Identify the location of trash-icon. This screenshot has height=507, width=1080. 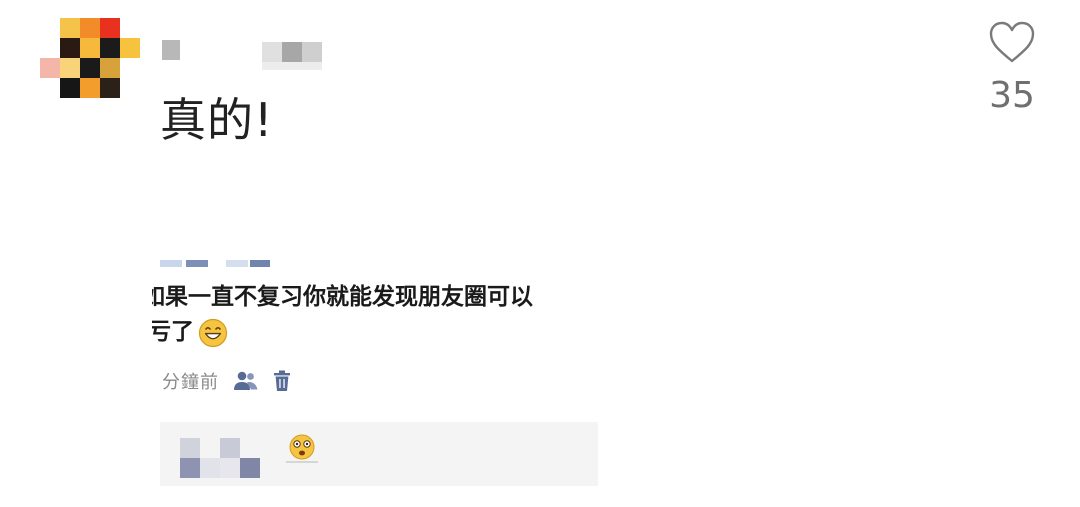
(282, 380).